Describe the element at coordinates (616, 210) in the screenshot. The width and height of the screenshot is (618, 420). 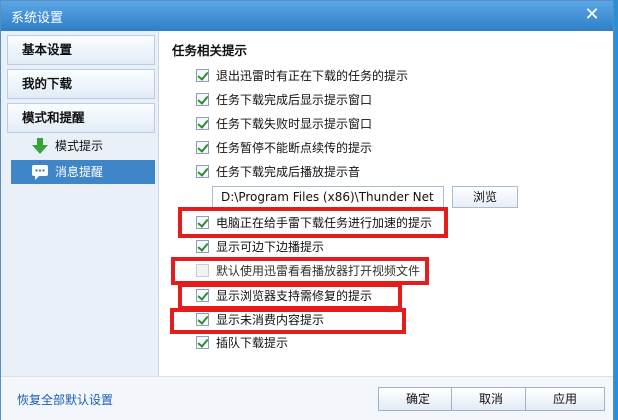
I see `desktop-edge` at that location.